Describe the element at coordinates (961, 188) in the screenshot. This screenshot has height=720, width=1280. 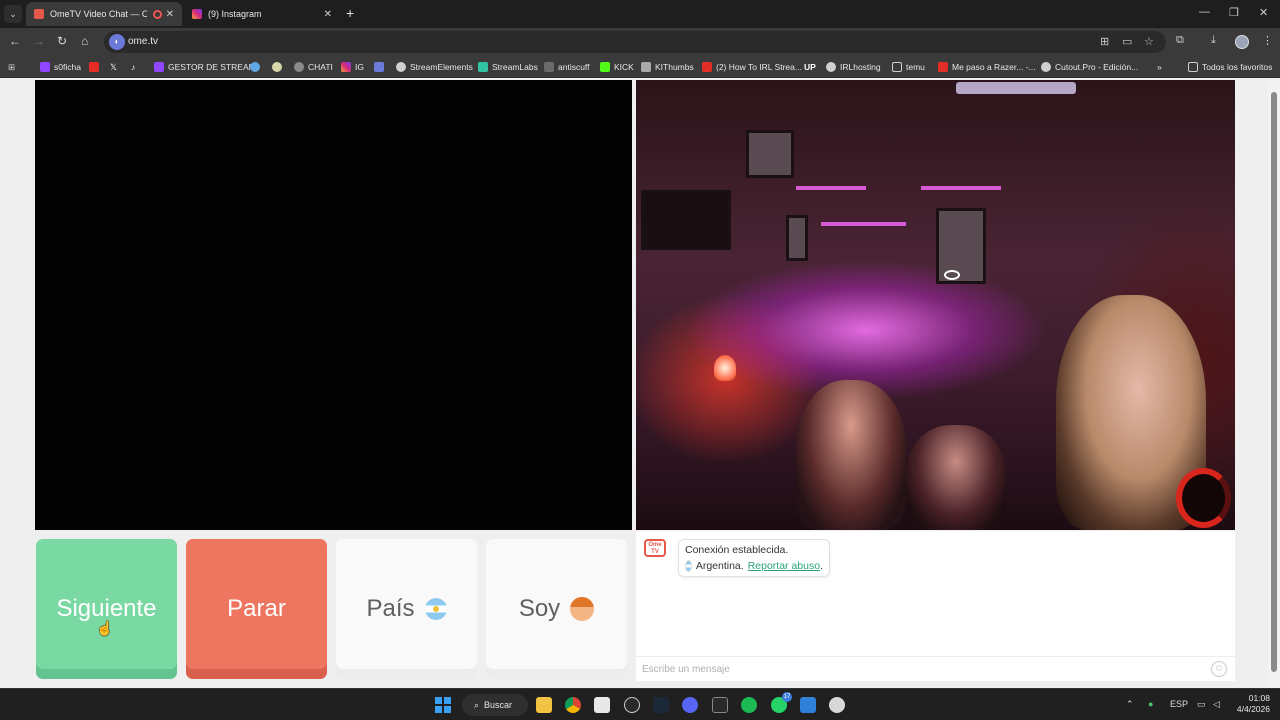
I see `wall-shelf` at that location.